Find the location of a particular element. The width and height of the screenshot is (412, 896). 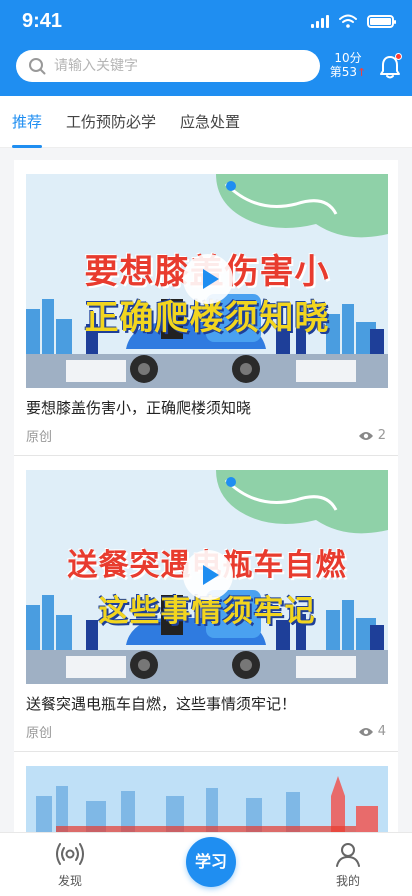

search-icon is located at coordinates (37, 66).